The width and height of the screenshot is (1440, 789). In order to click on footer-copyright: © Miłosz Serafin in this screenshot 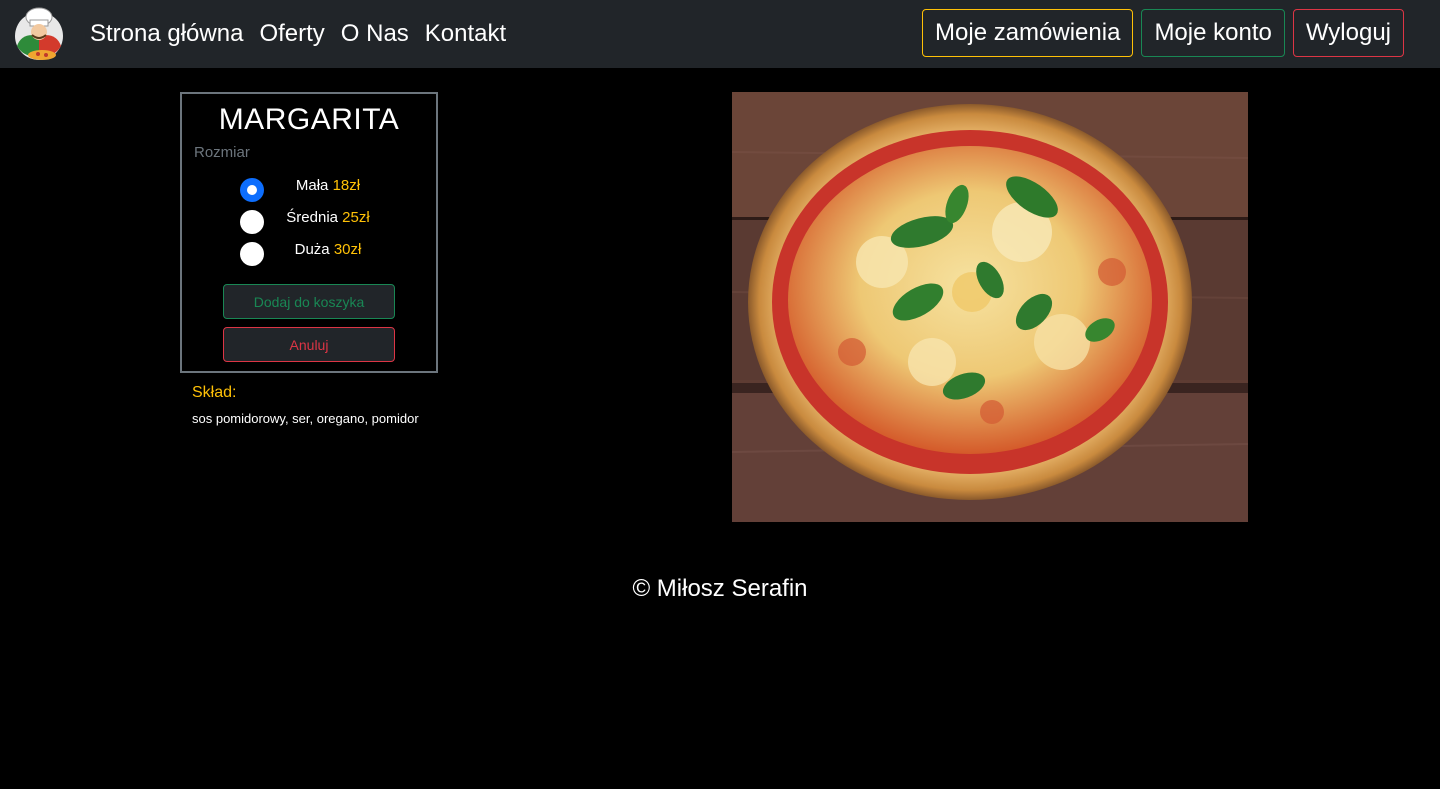, I will do `click(720, 588)`.